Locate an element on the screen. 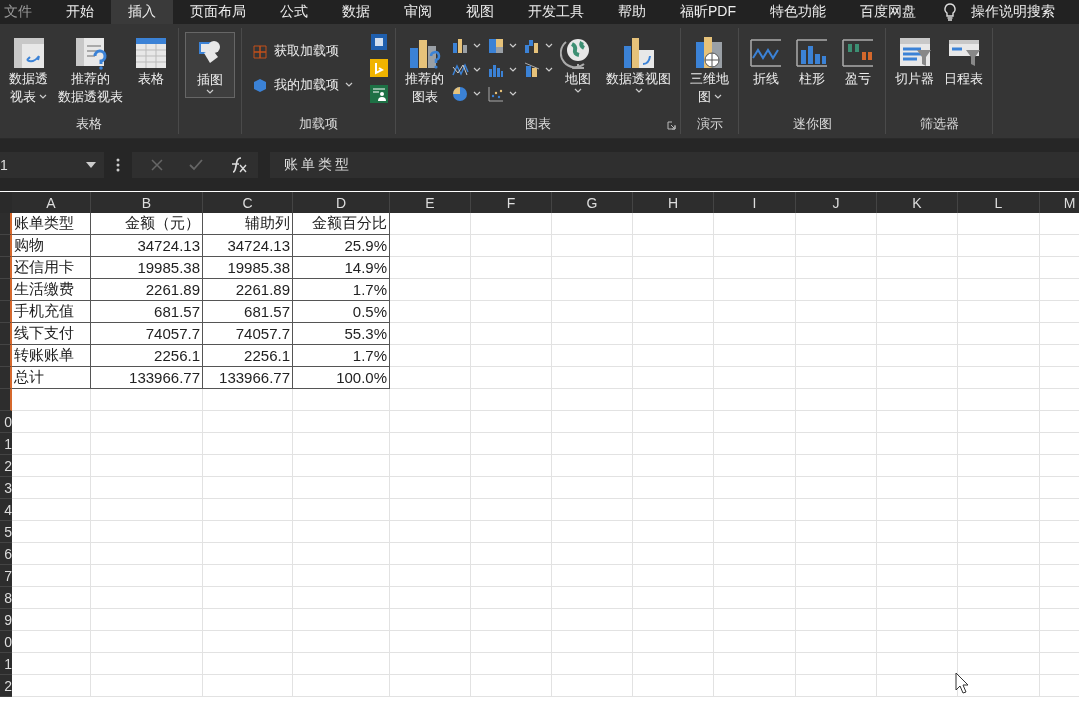 The image size is (1079, 708). column-header: M is located at coordinates (1059, 202).